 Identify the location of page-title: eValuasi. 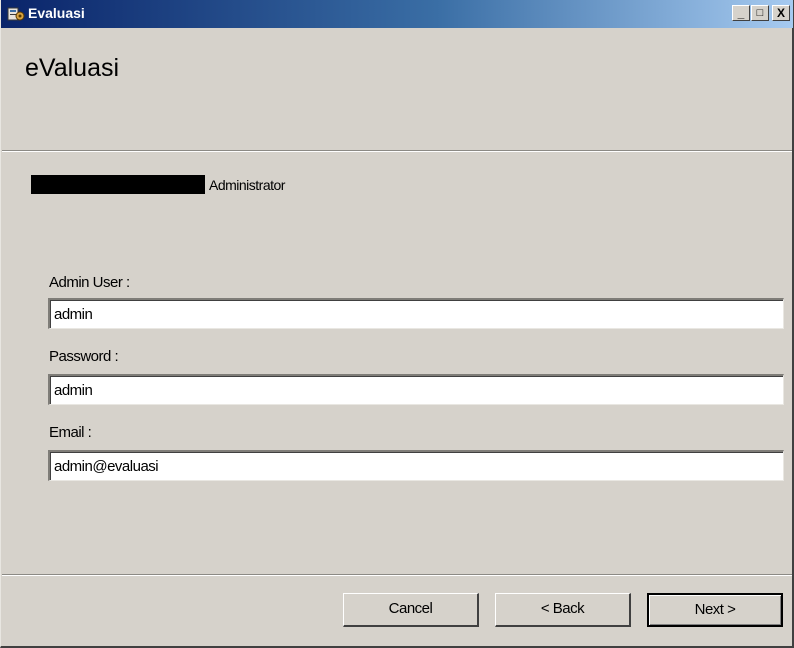
(72, 68).